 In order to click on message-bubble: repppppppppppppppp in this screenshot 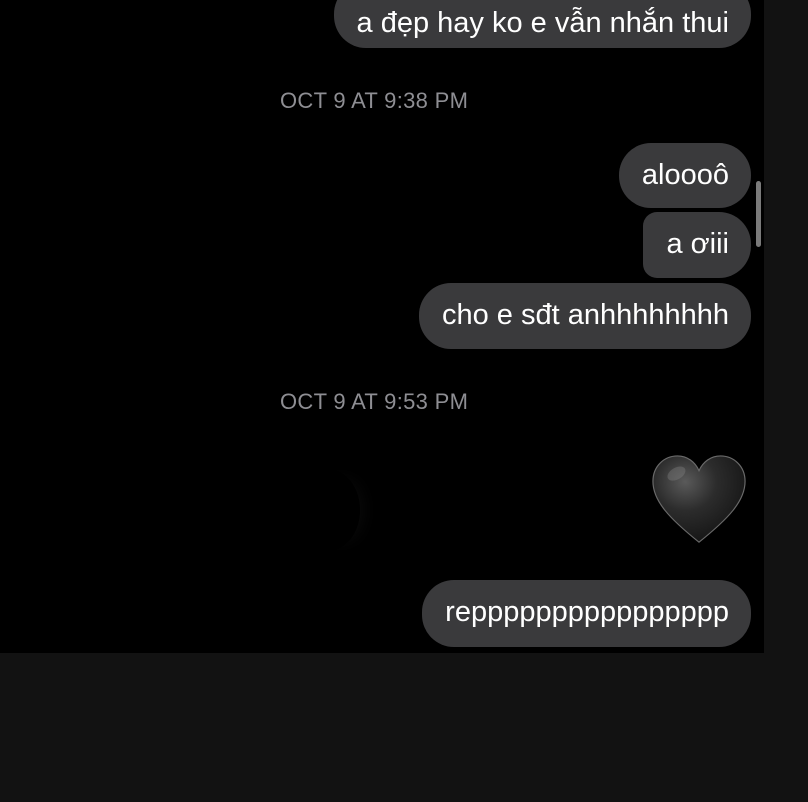, I will do `click(586, 613)`.